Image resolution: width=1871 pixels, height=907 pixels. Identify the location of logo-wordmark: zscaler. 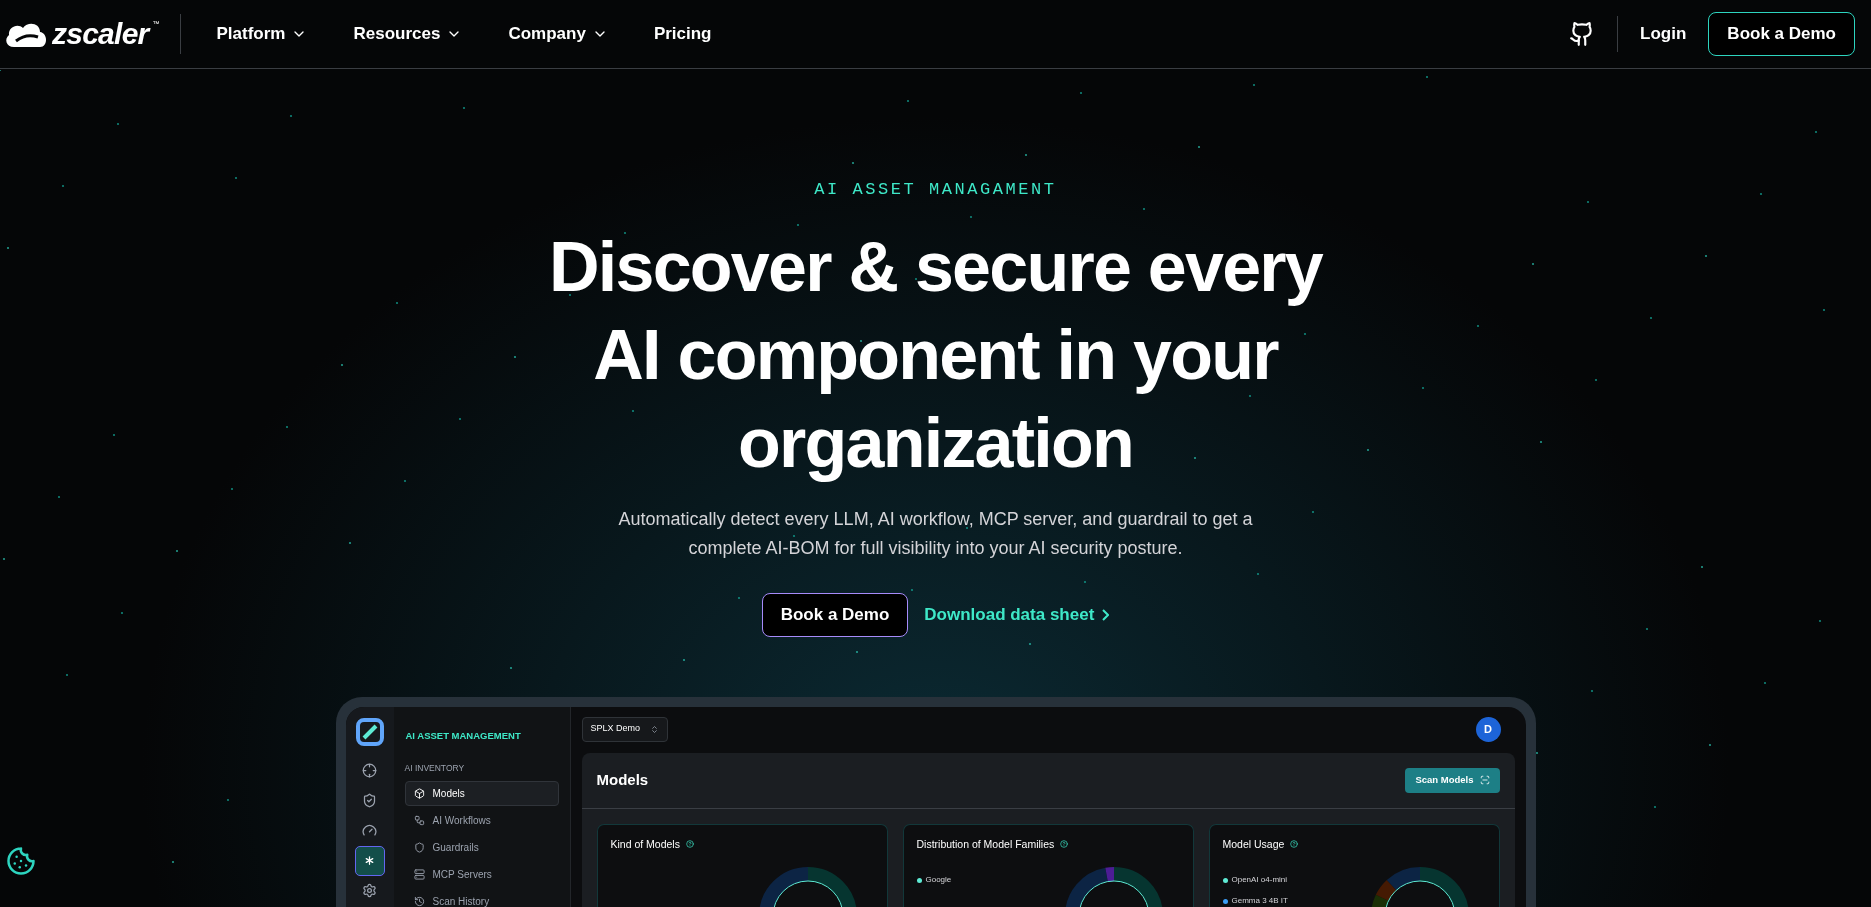
(100, 34).